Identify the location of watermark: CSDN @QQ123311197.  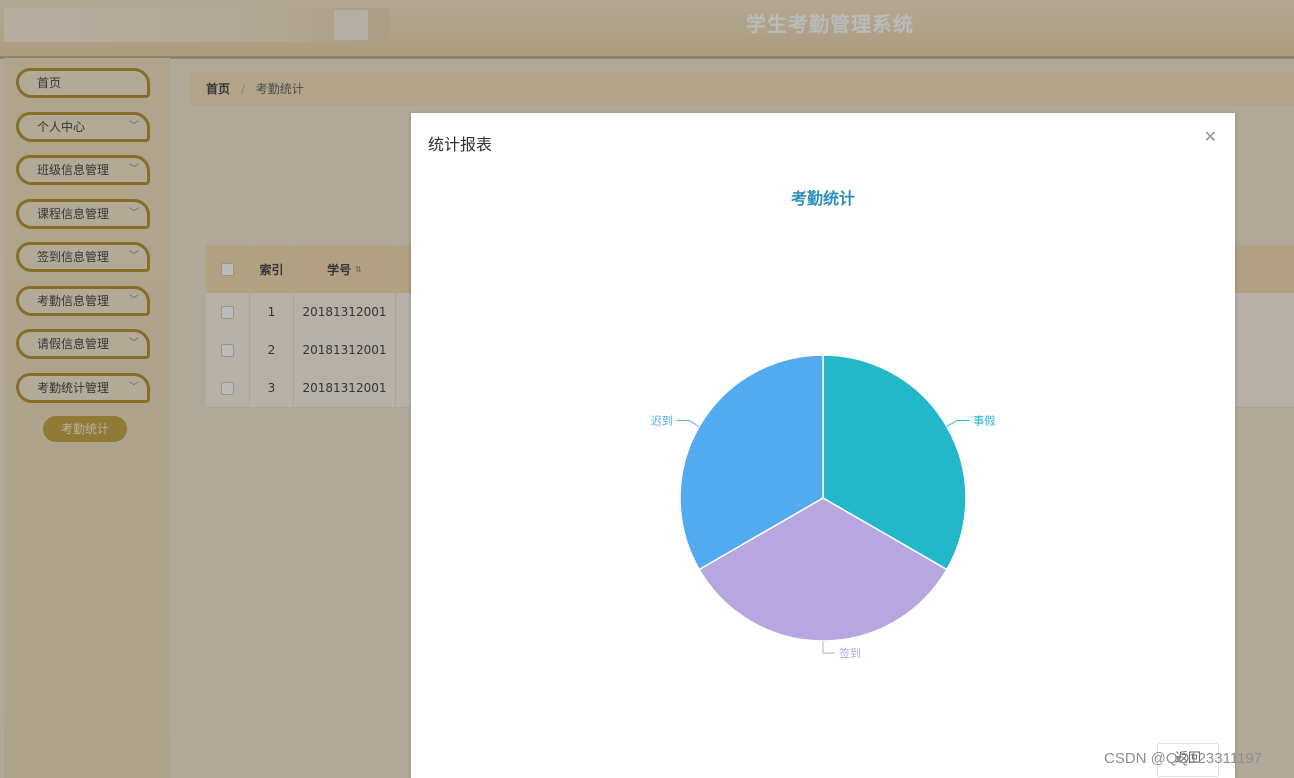
(1183, 758).